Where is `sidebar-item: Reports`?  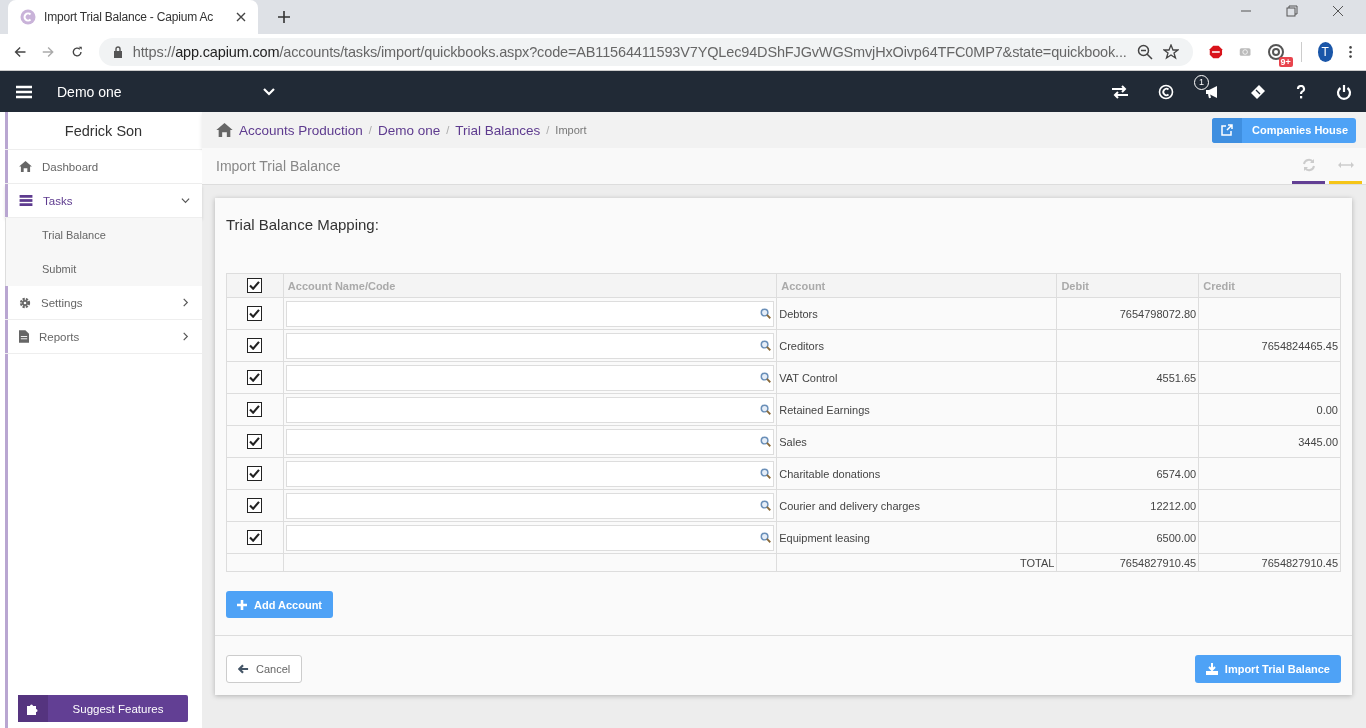 sidebar-item: Reports is located at coordinates (103, 337).